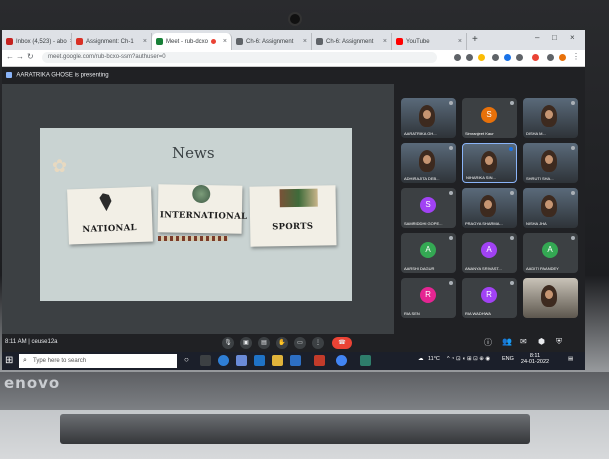 The width and height of the screenshot is (609, 459). I want to click on participant-tile: R RIA WADHWA, so click(489, 298).